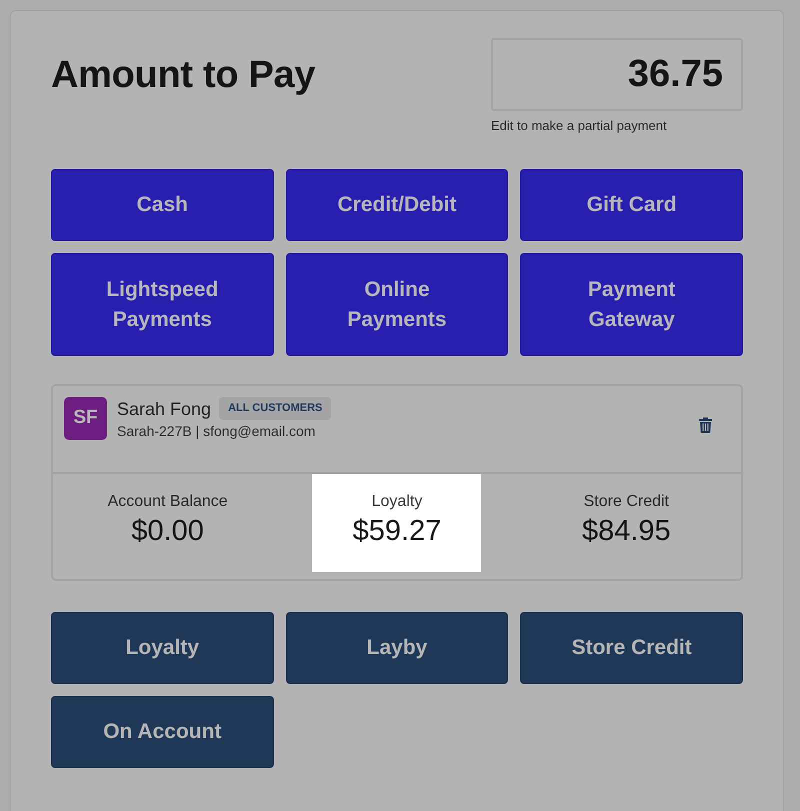 This screenshot has width=800, height=811. What do you see at coordinates (275, 408) in the screenshot?
I see `customer-group-badge: ALL CUSTOMERS` at bounding box center [275, 408].